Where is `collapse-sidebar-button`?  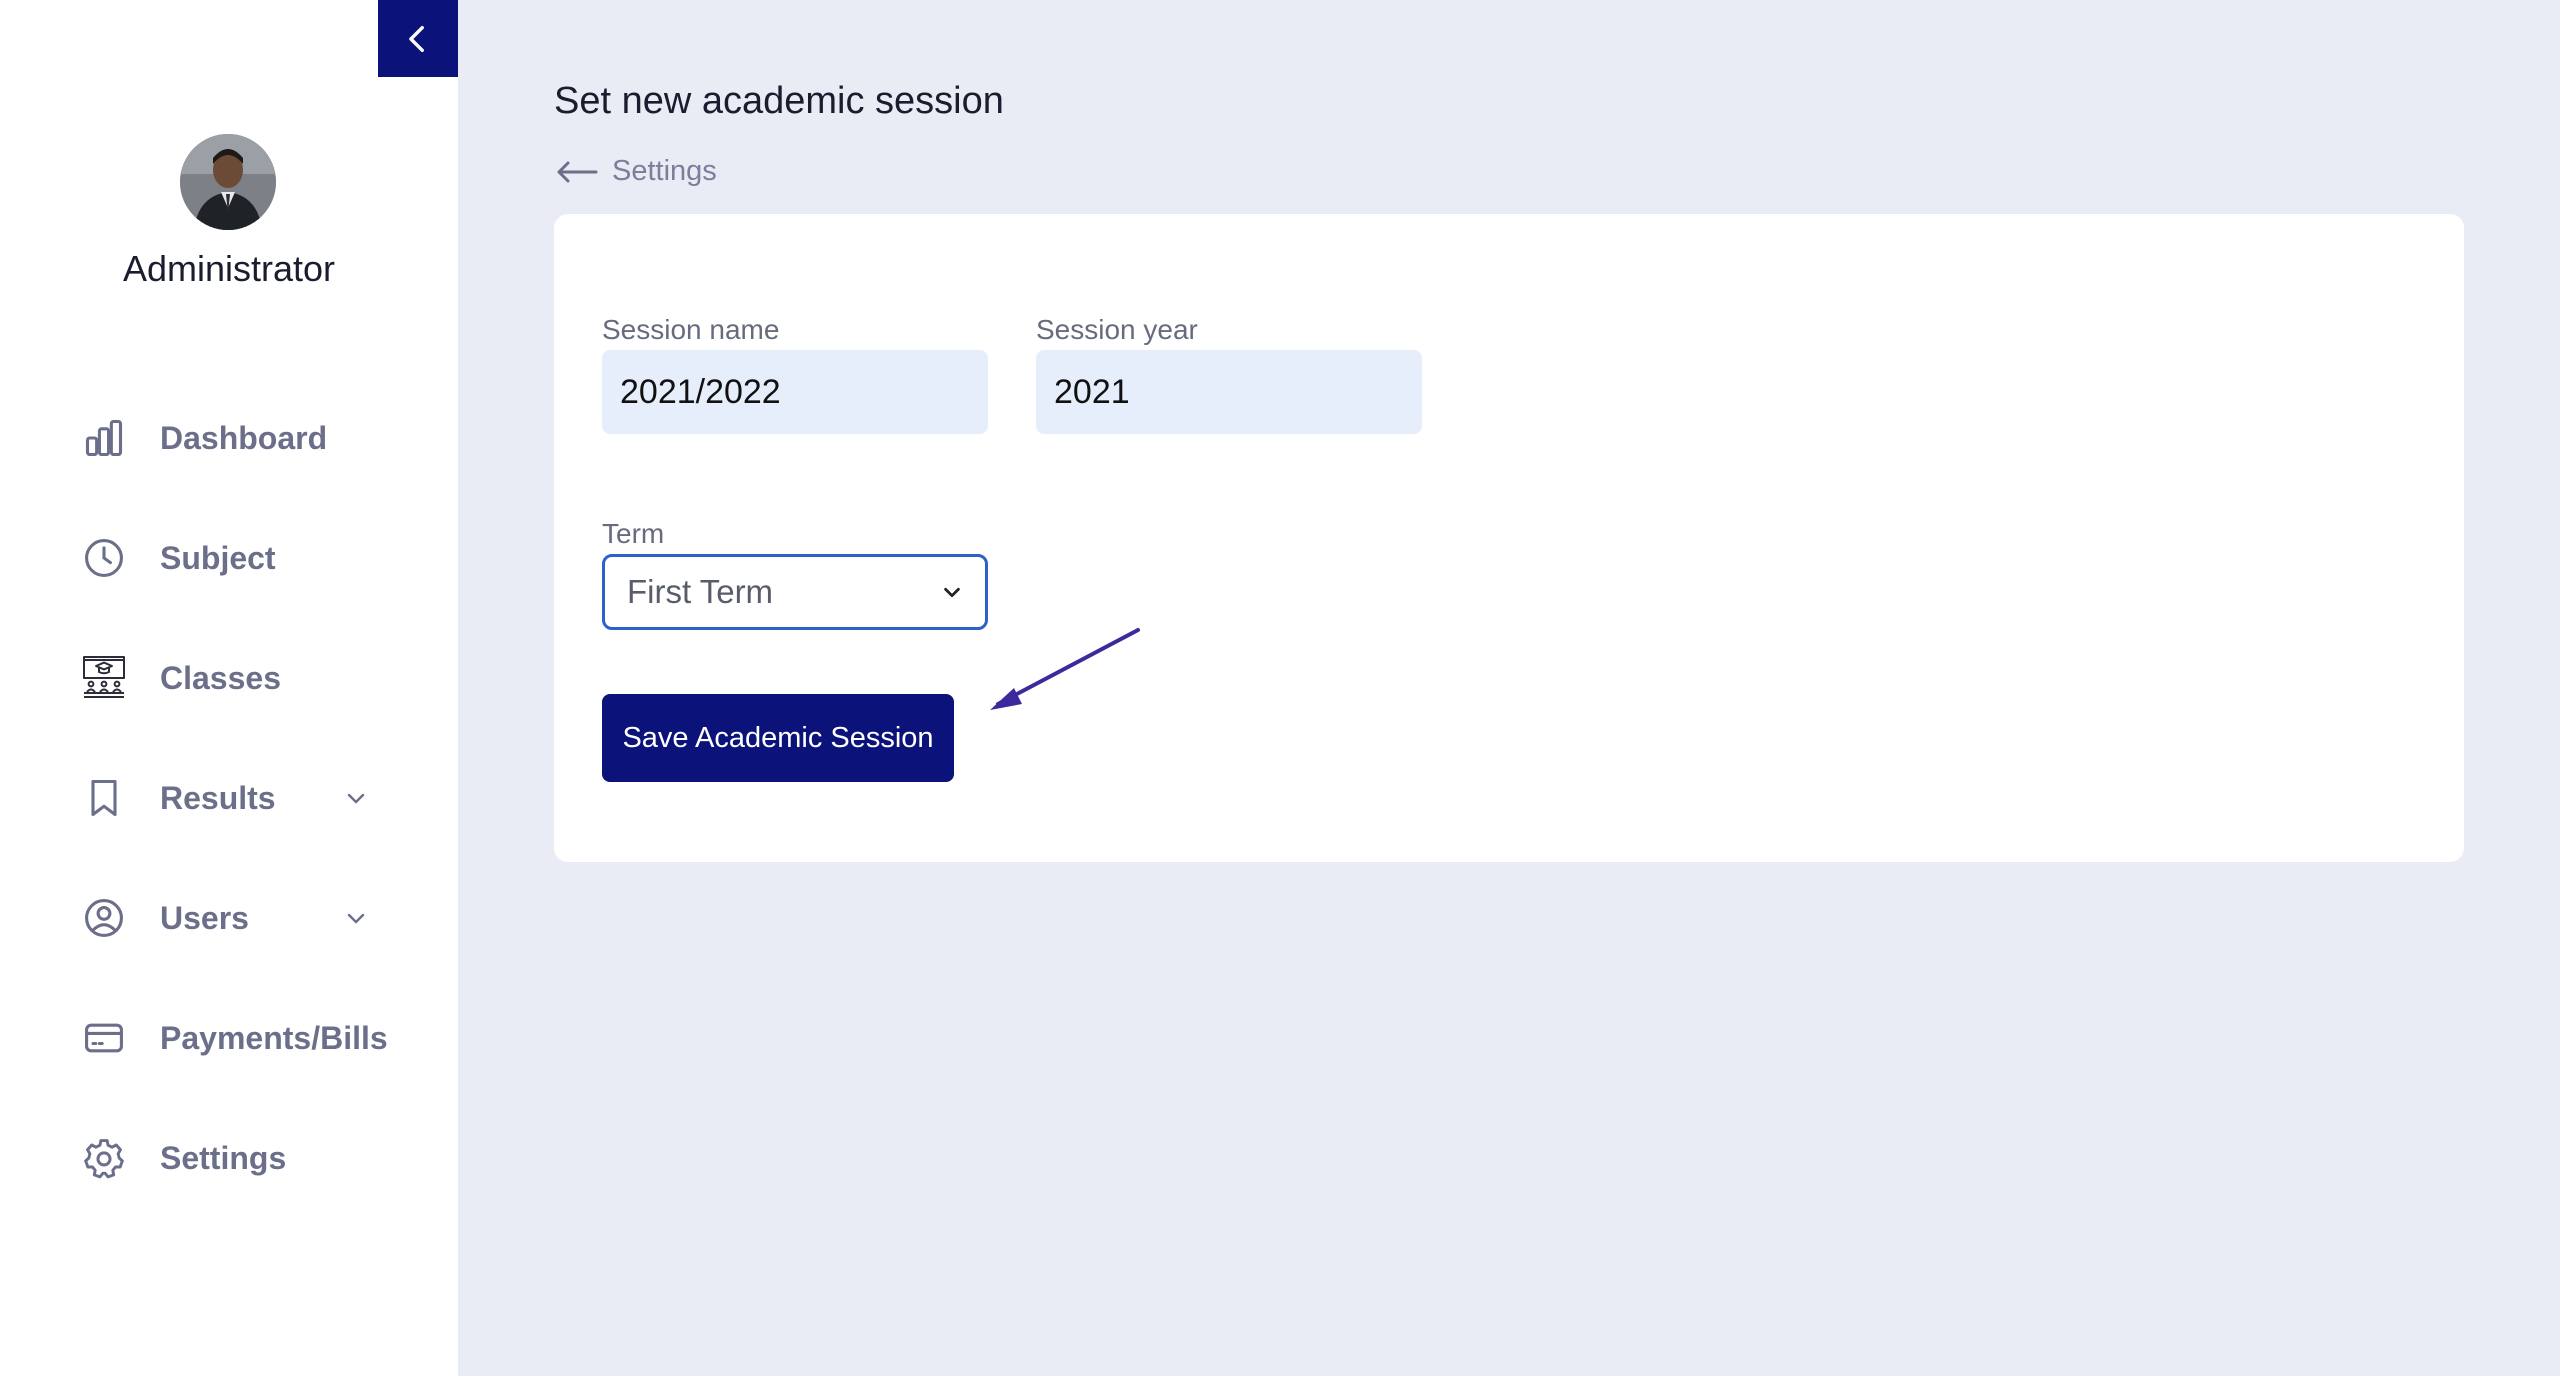 collapse-sidebar-button is located at coordinates (418, 38).